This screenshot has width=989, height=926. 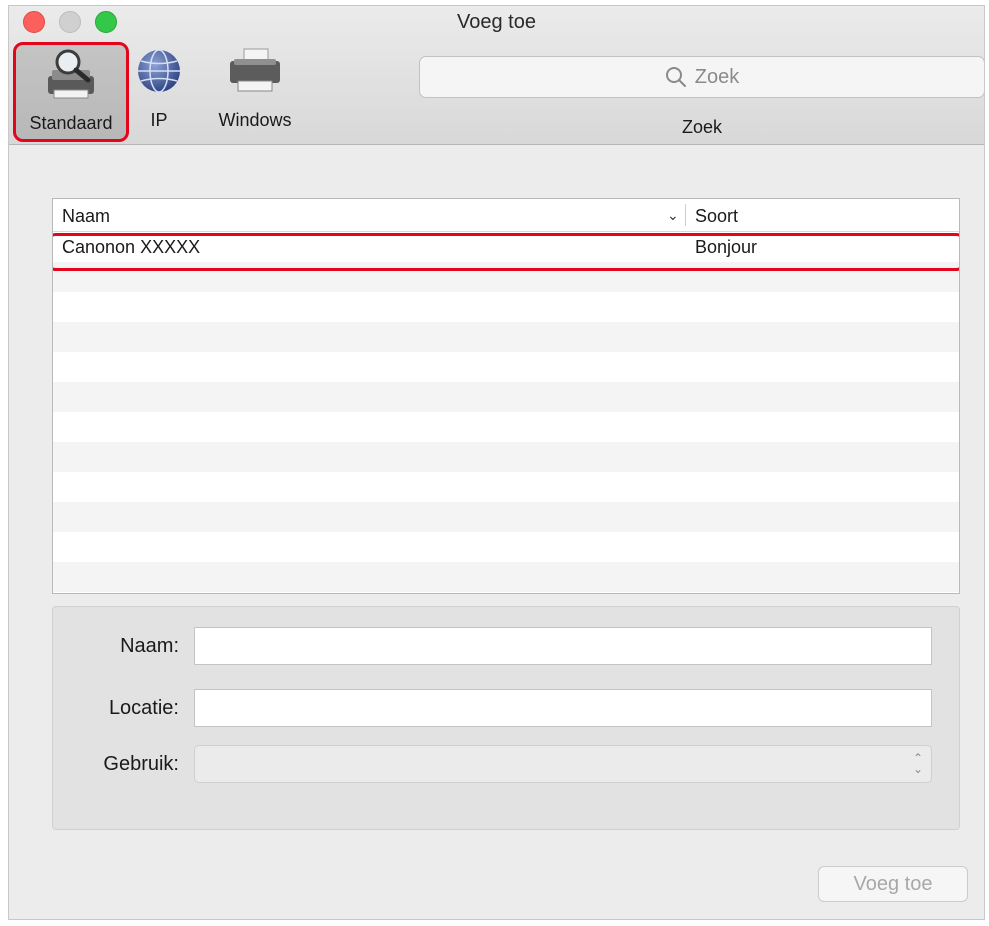 I want to click on use-select: ⌃ ⌄, so click(x=563, y=764).